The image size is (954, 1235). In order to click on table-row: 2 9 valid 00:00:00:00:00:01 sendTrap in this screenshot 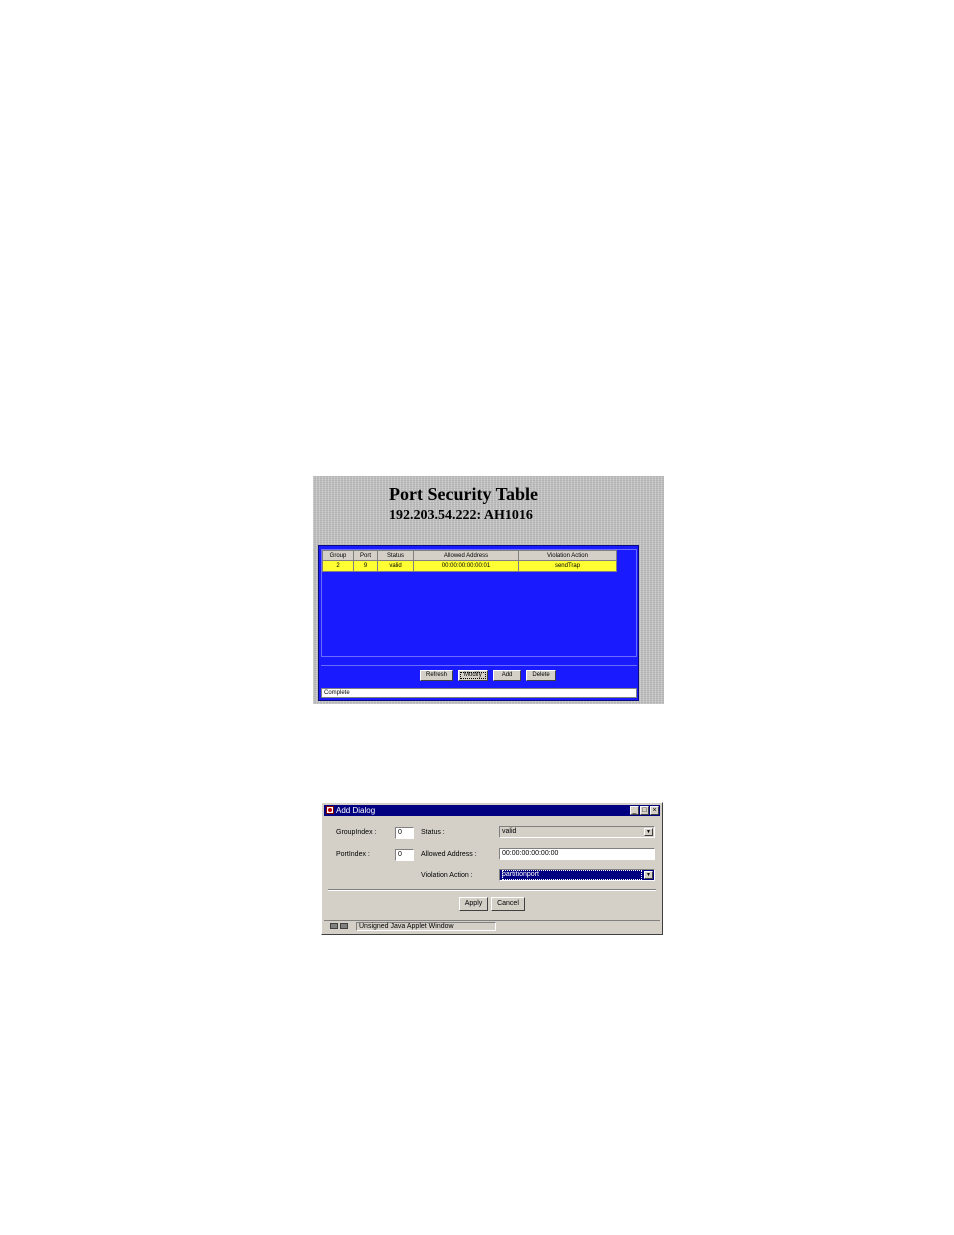, I will do `click(469, 566)`.